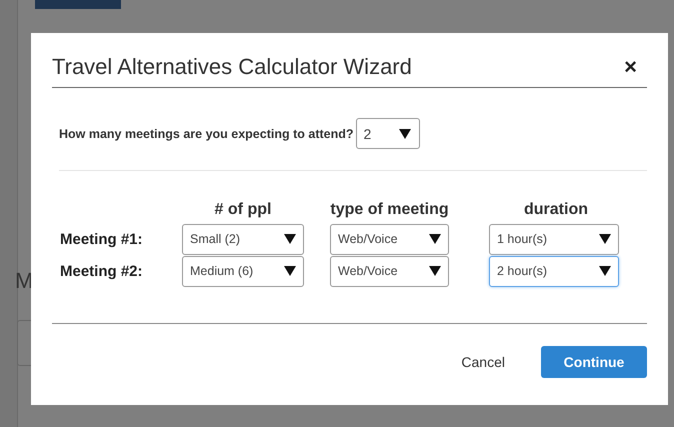 The image size is (674, 427). I want to click on meeting-select: 1 hour(s), so click(554, 239).